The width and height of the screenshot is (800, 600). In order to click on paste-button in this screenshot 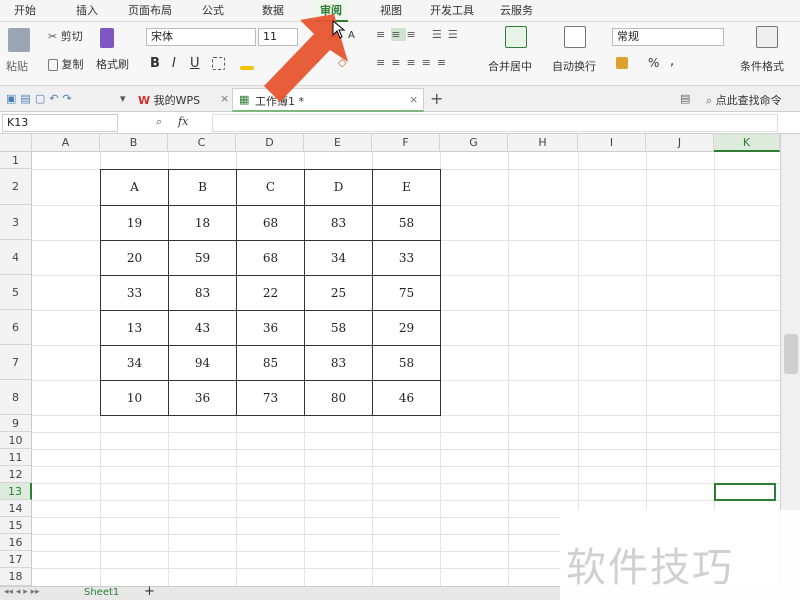, I will do `click(19, 40)`.